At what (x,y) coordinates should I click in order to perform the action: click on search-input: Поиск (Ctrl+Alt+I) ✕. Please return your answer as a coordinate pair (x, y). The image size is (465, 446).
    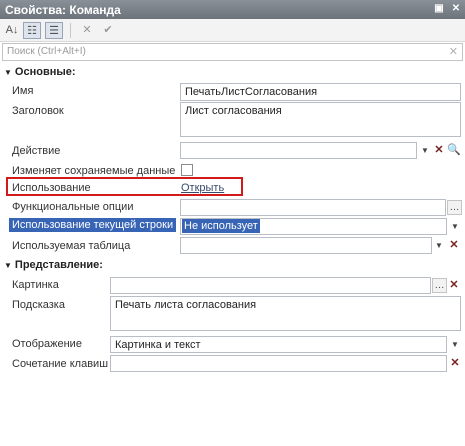
    Looking at the image, I should click on (232, 52).